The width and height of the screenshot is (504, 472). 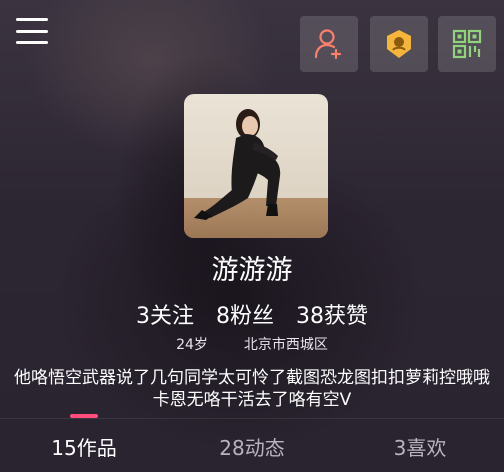 What do you see at coordinates (252, 270) in the screenshot?
I see `username: 游游游` at bounding box center [252, 270].